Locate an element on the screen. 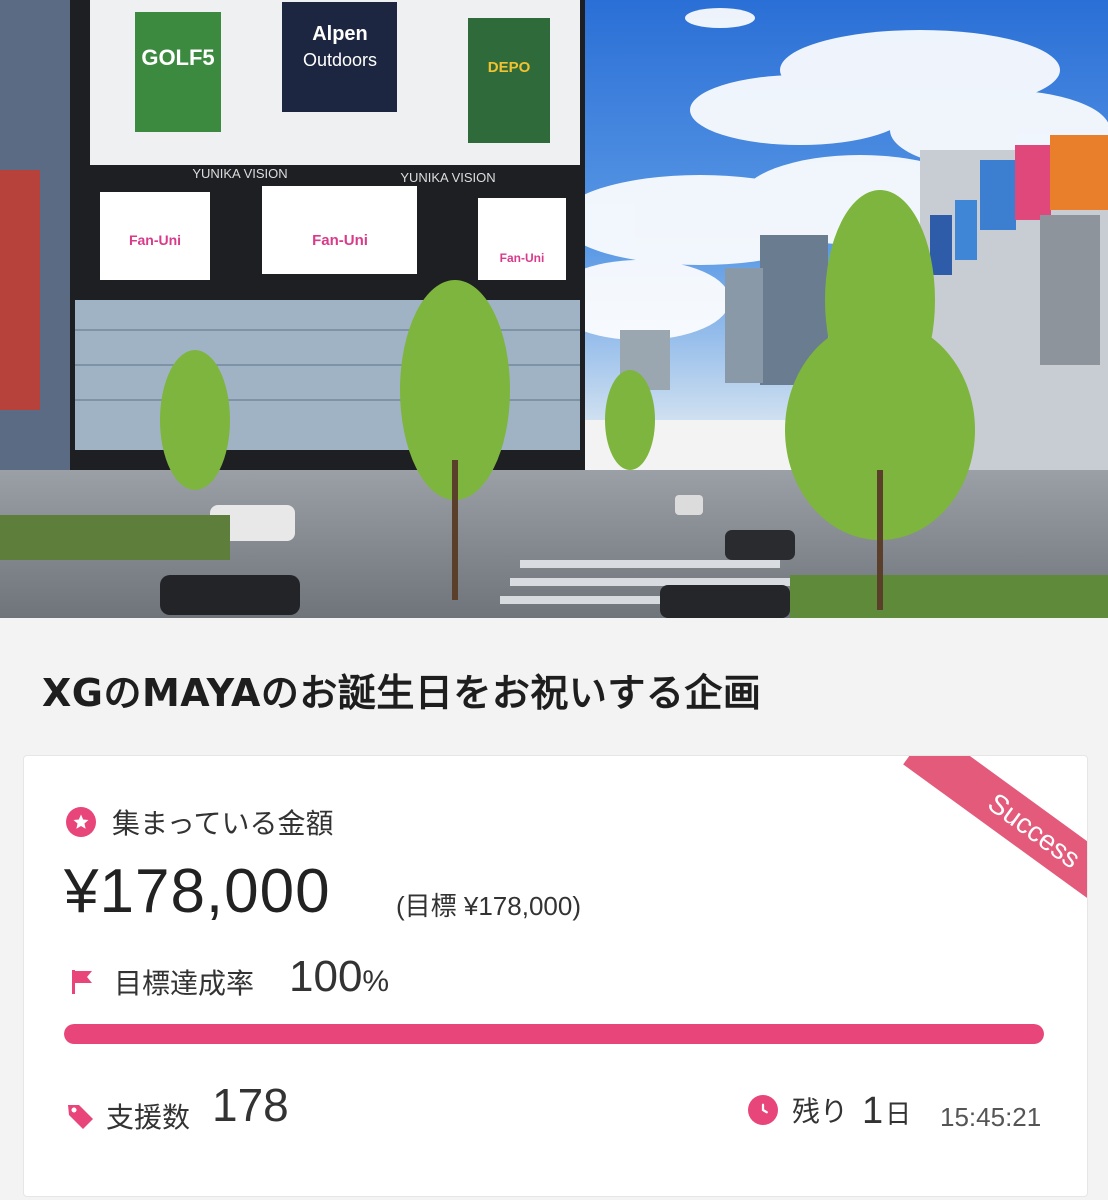 The height and width of the screenshot is (1200, 1108). supporters-row: 支援数 is located at coordinates (127, 1116).